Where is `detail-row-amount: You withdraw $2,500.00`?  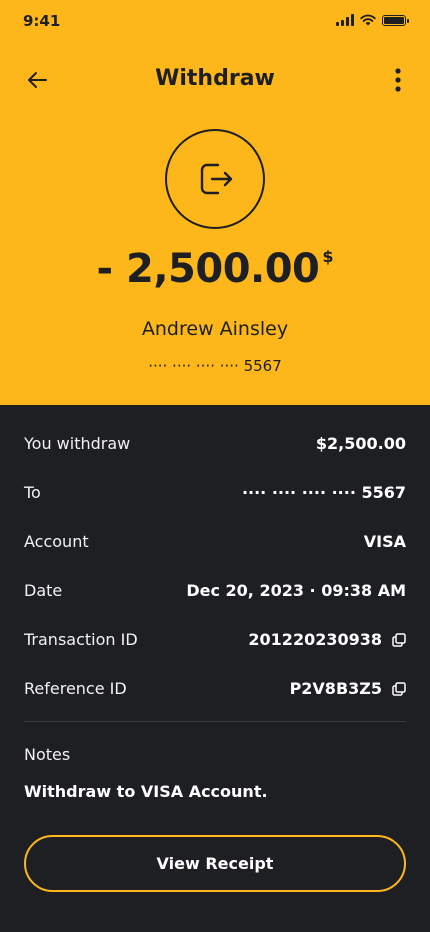
detail-row-amount: You withdraw $2,500.00 is located at coordinates (215, 443).